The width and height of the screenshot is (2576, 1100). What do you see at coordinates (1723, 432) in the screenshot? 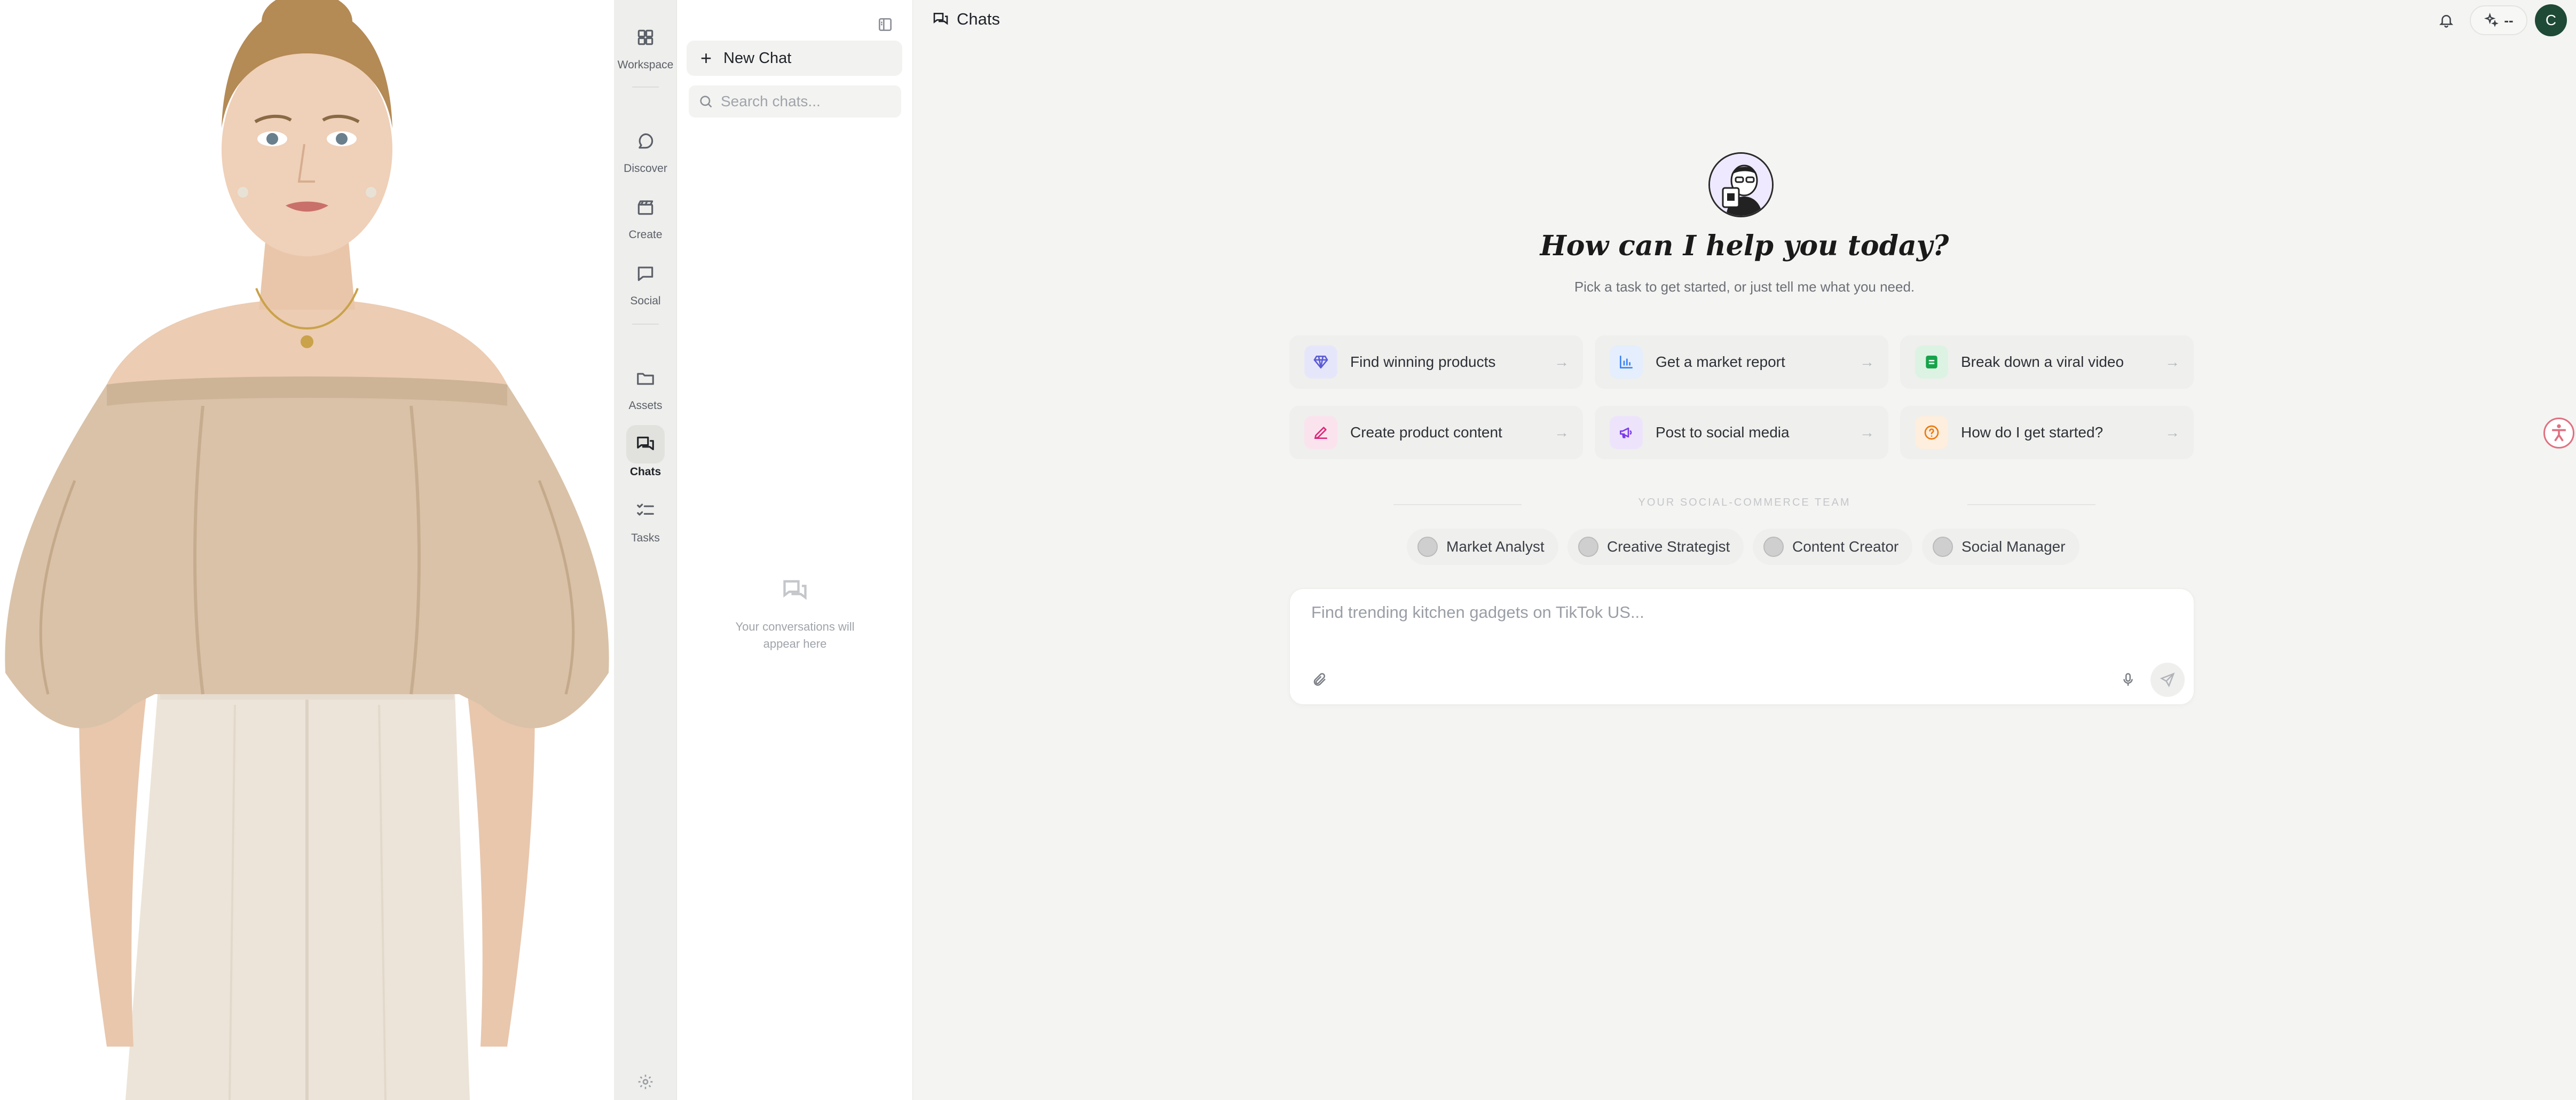
I see `task-card-label: Post to social media` at bounding box center [1723, 432].